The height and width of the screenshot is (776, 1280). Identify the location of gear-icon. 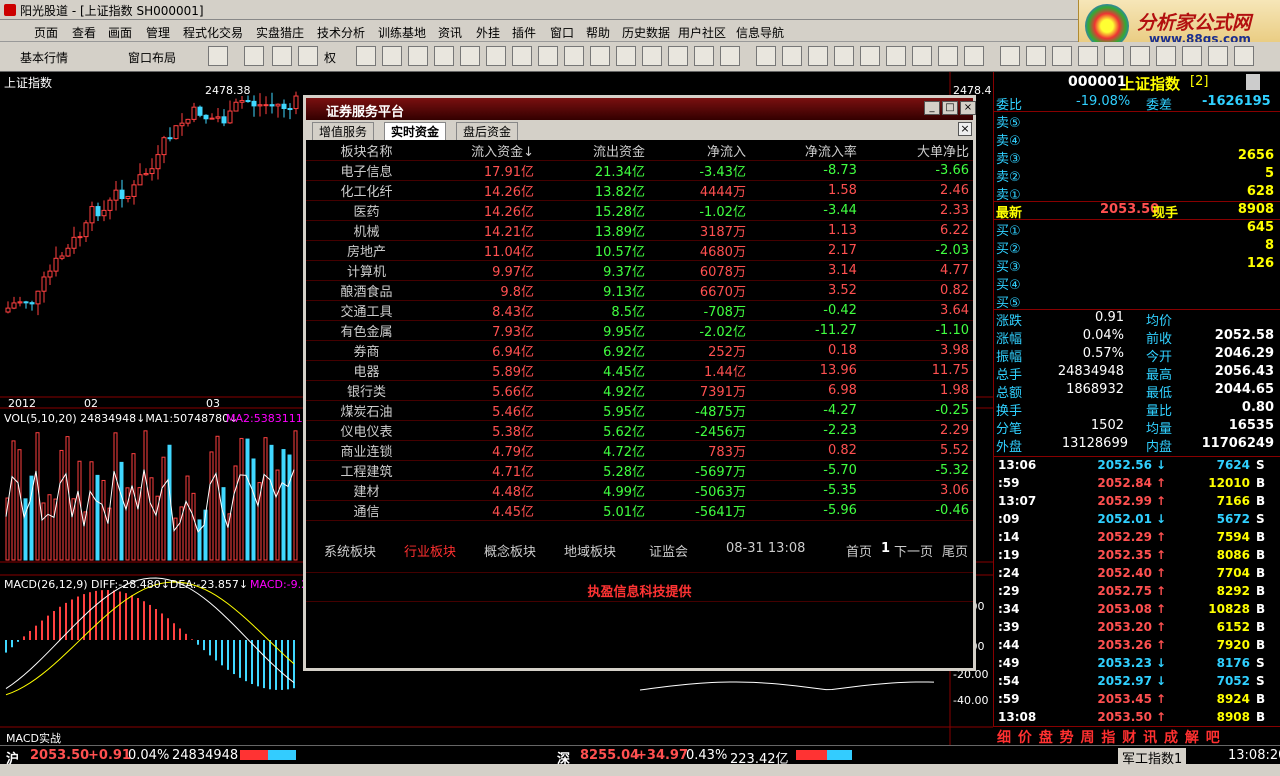
(574, 56).